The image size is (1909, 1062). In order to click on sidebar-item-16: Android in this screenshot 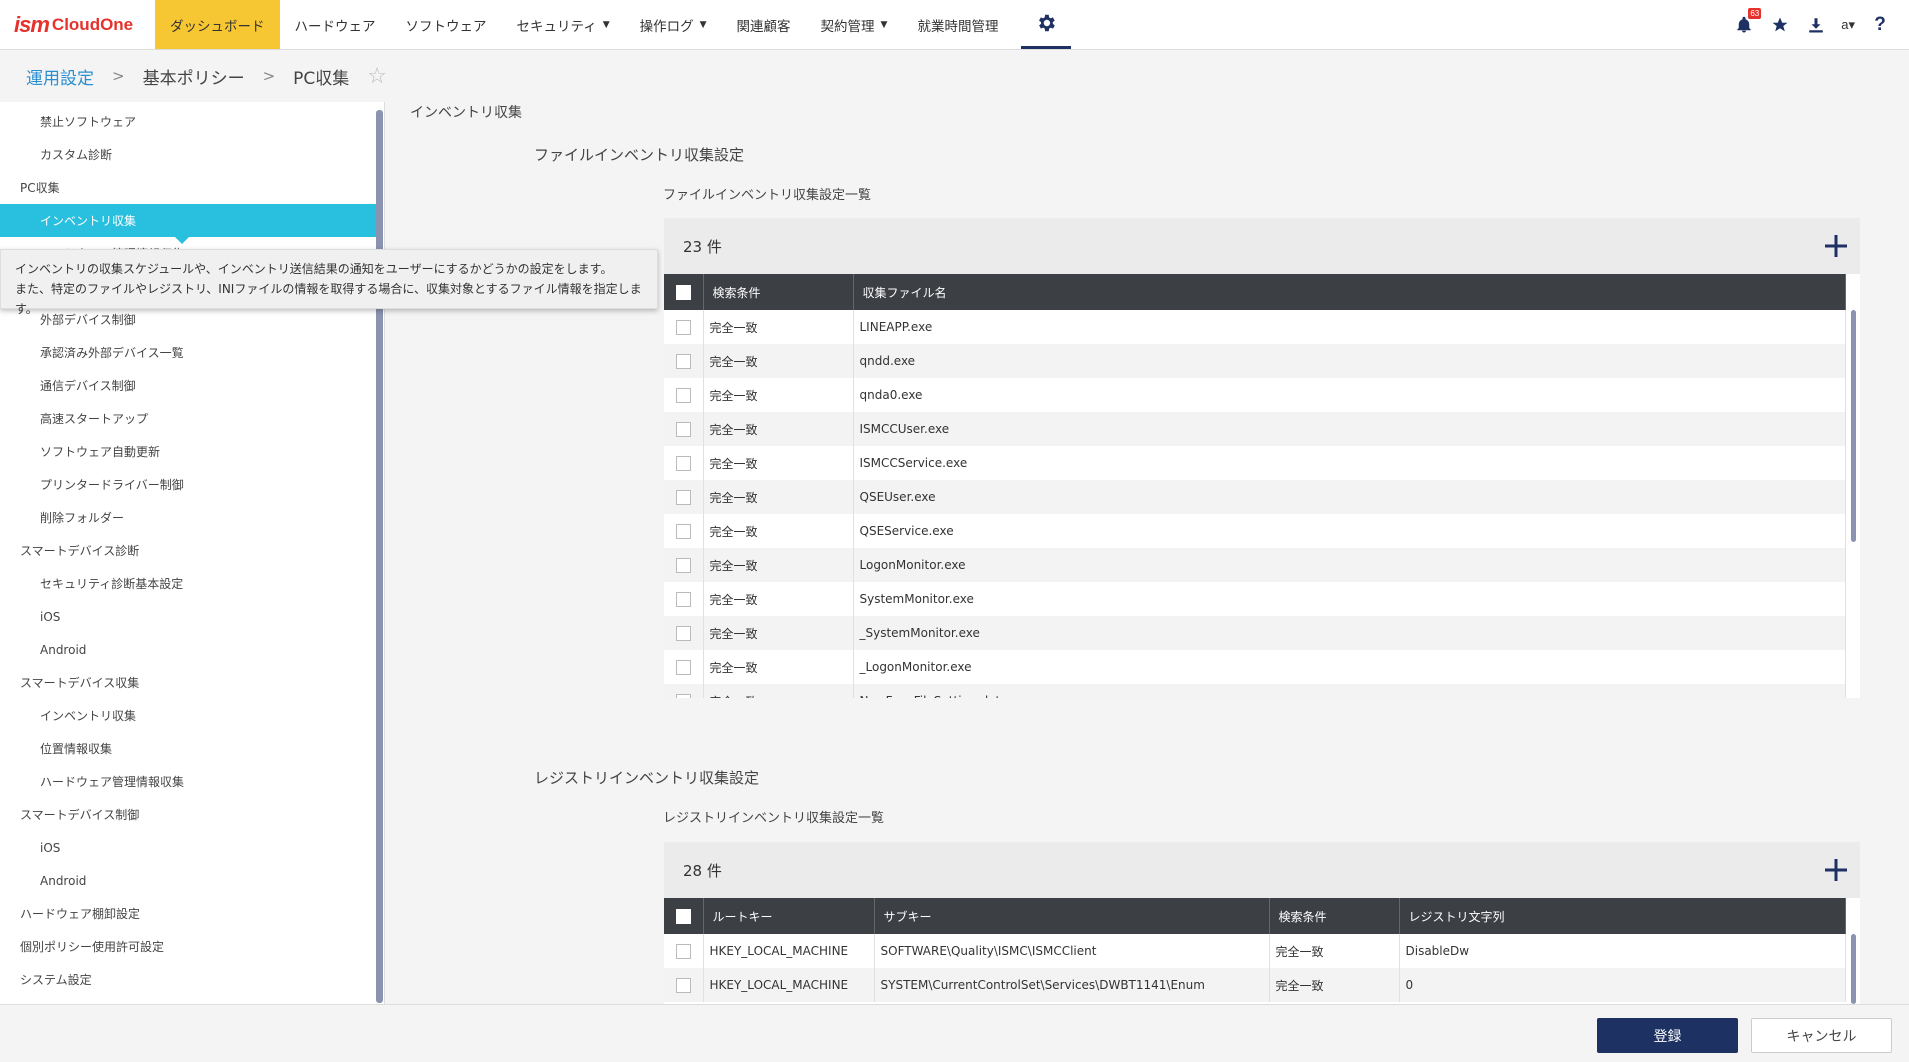, I will do `click(192, 649)`.